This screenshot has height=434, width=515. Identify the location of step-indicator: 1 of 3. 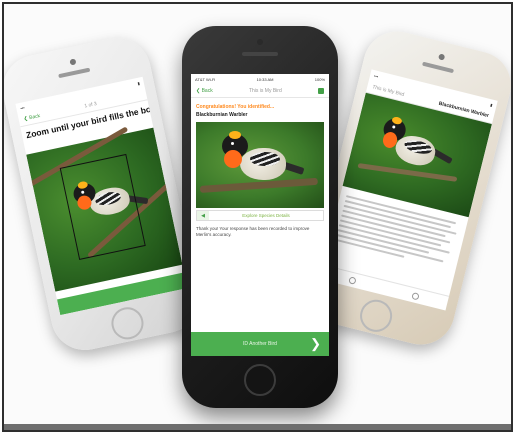
(90, 104).